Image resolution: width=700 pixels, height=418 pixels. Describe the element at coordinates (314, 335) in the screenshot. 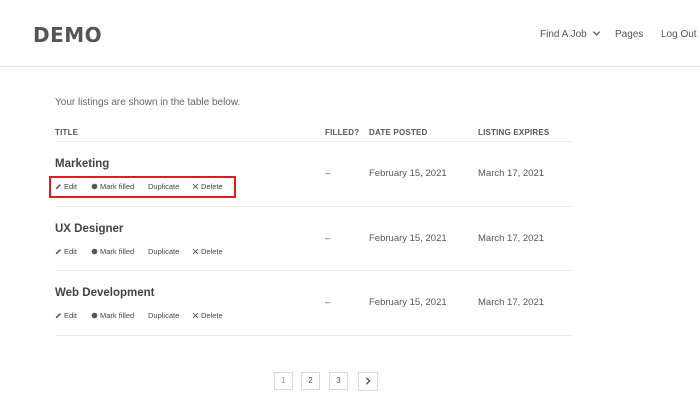

I see `divider` at that location.